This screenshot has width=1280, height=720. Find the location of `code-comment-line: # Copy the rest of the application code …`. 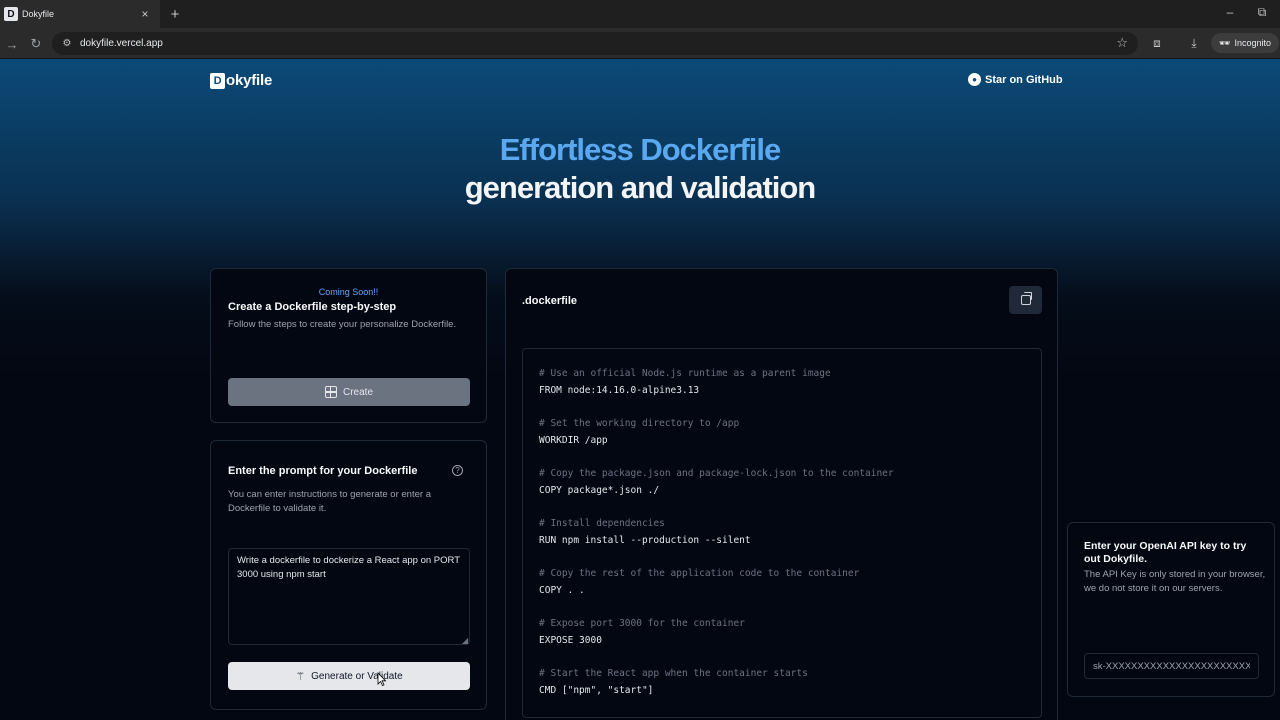

code-comment-line: # Copy the rest of the application code … is located at coordinates (699, 574).